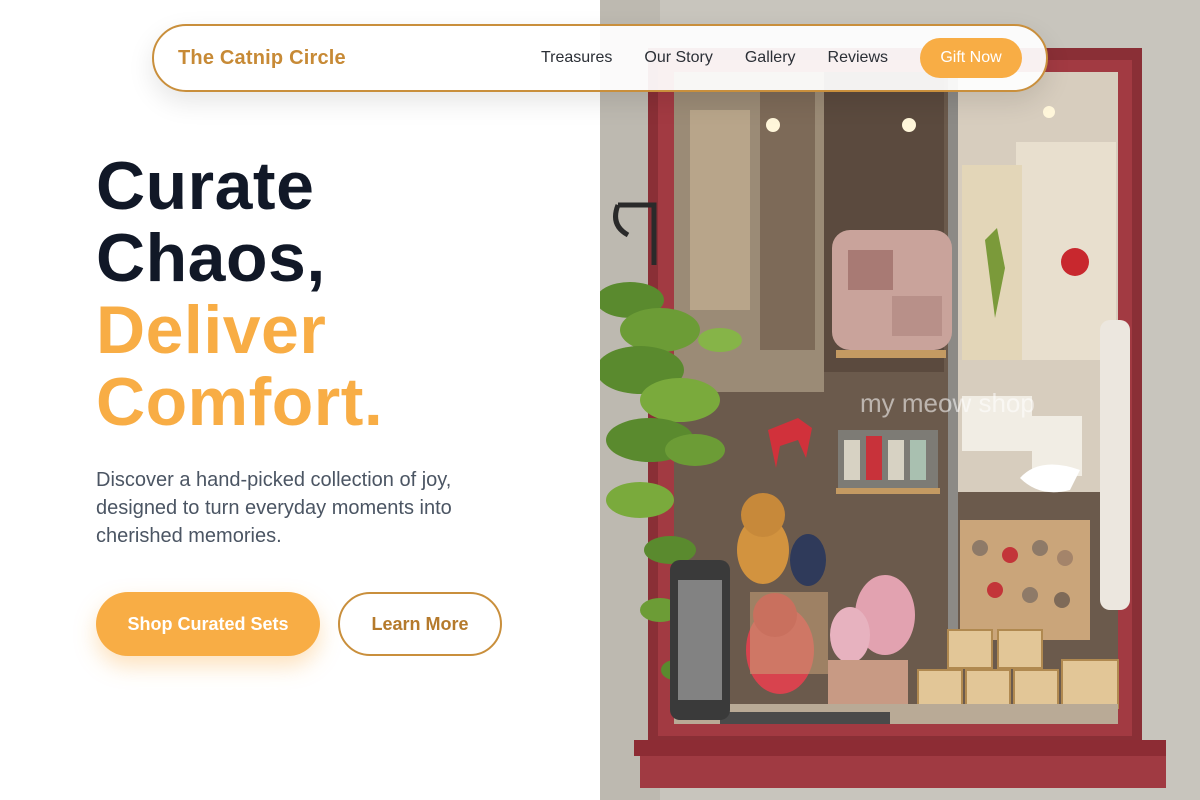 This screenshot has width=1200, height=800. Describe the element at coordinates (208, 624) in the screenshot. I see `shop-curated-sets-button: Shop Curated Sets` at that location.